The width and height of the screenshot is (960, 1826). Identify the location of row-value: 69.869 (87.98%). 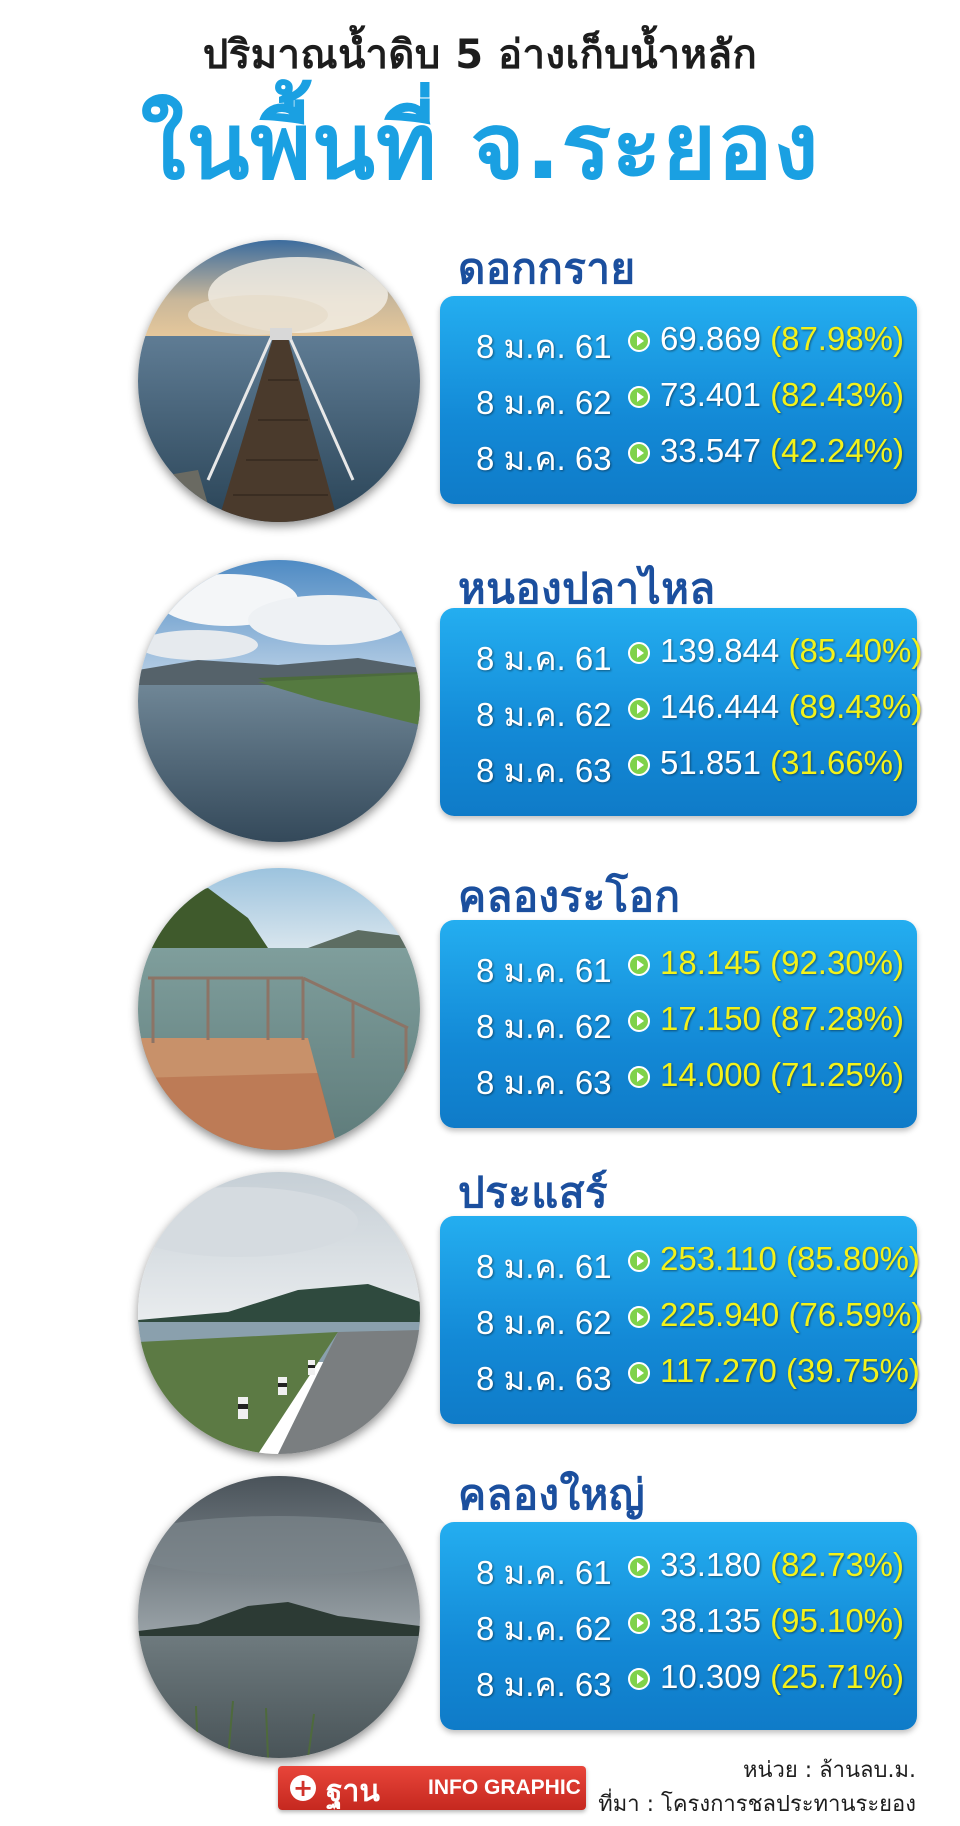
(782, 339).